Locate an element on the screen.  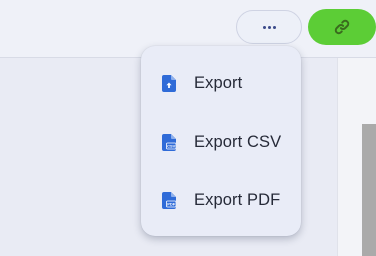
file-upload-icon is located at coordinates (169, 83).